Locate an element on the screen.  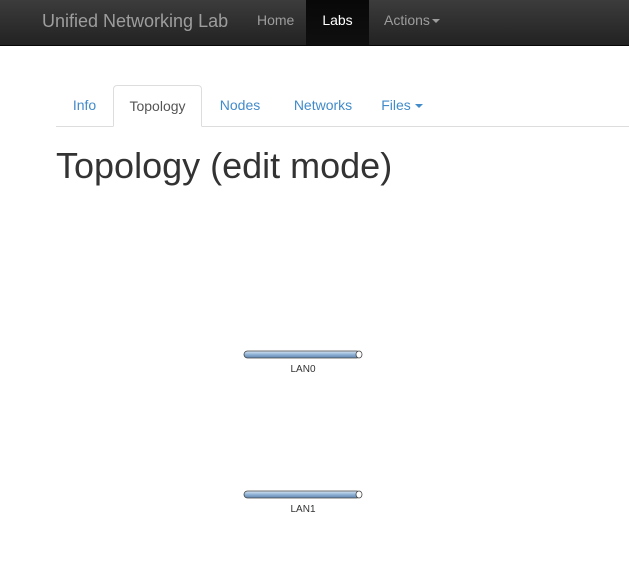
tab-files: Files is located at coordinates (402, 105).